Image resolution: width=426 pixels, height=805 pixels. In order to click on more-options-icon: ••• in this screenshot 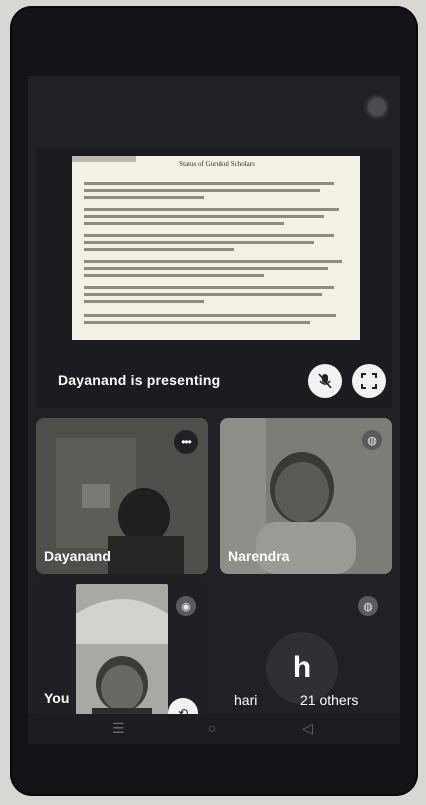, I will do `click(186, 442)`.